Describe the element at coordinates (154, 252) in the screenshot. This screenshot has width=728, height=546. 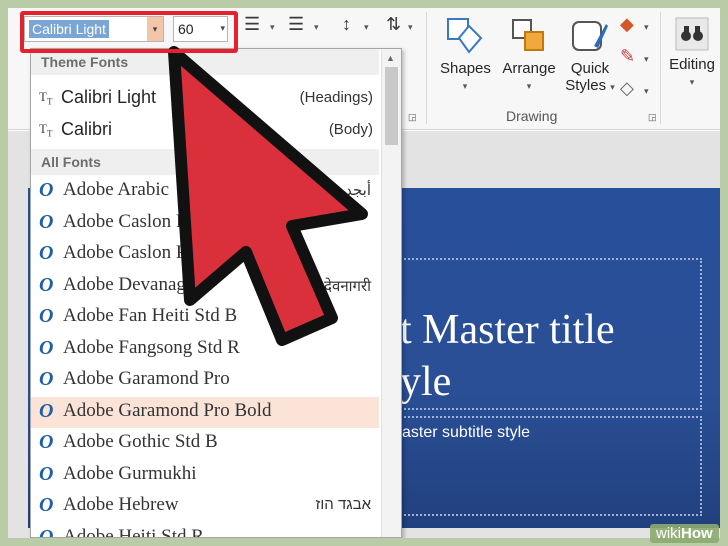
I see `font-item-name: Adobe Caslon Pro Bold` at that location.